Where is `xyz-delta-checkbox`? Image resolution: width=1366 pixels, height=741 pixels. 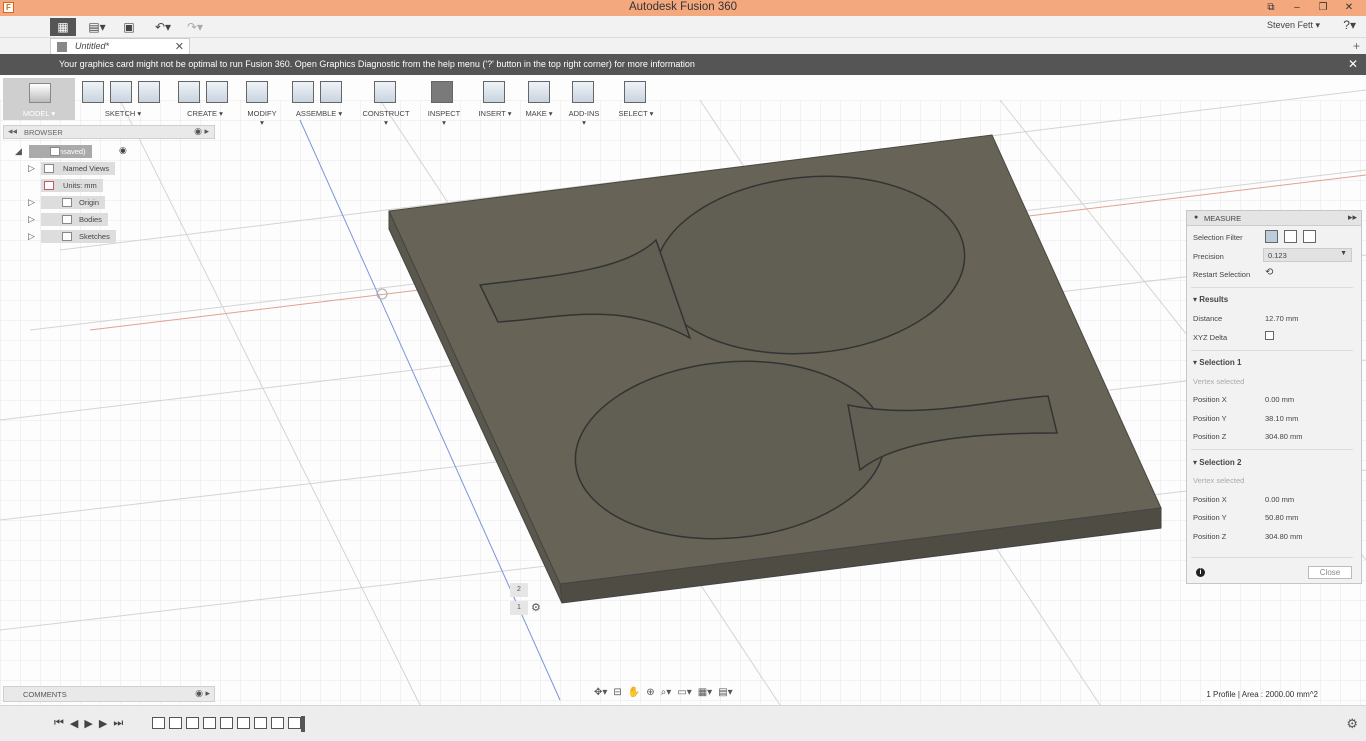 xyz-delta-checkbox is located at coordinates (1269, 335).